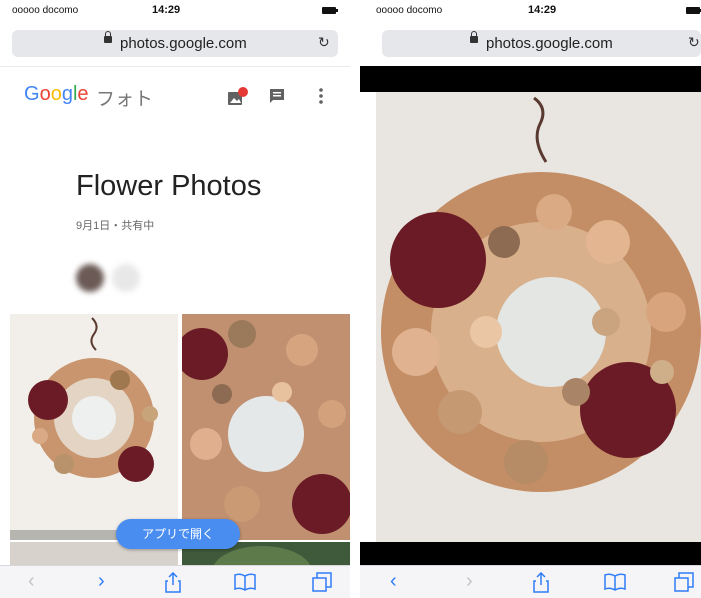  What do you see at coordinates (178, 534) in the screenshot?
I see `open-in-app-button: アプリで開く` at bounding box center [178, 534].